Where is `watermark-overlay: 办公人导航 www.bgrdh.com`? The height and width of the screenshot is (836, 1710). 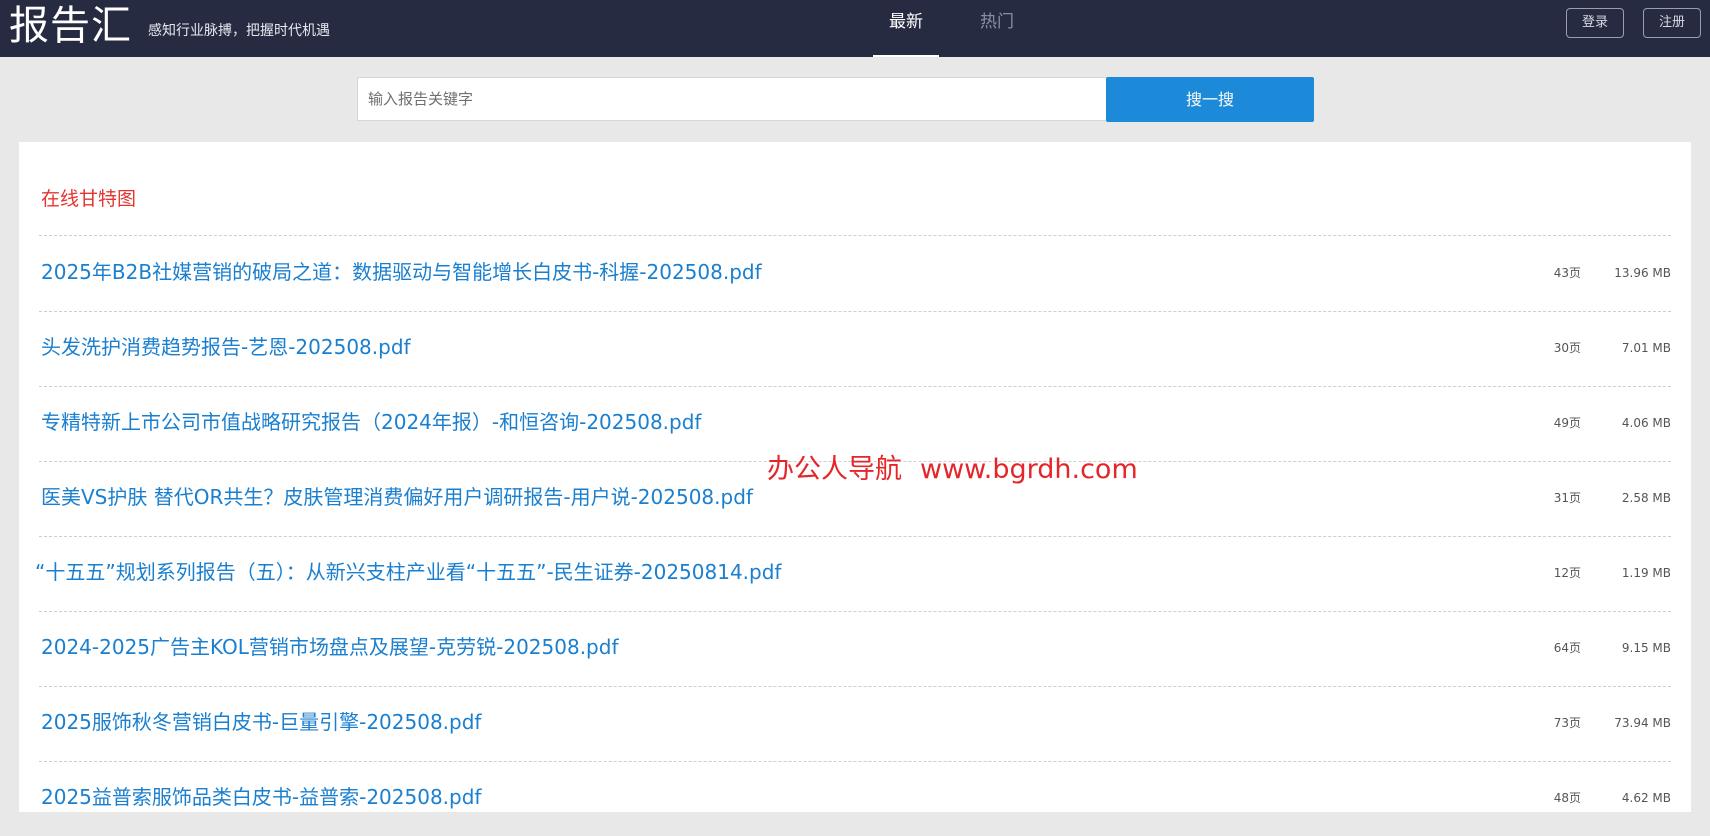
watermark-overlay: 办公人导航 www.bgrdh.com is located at coordinates (952, 470).